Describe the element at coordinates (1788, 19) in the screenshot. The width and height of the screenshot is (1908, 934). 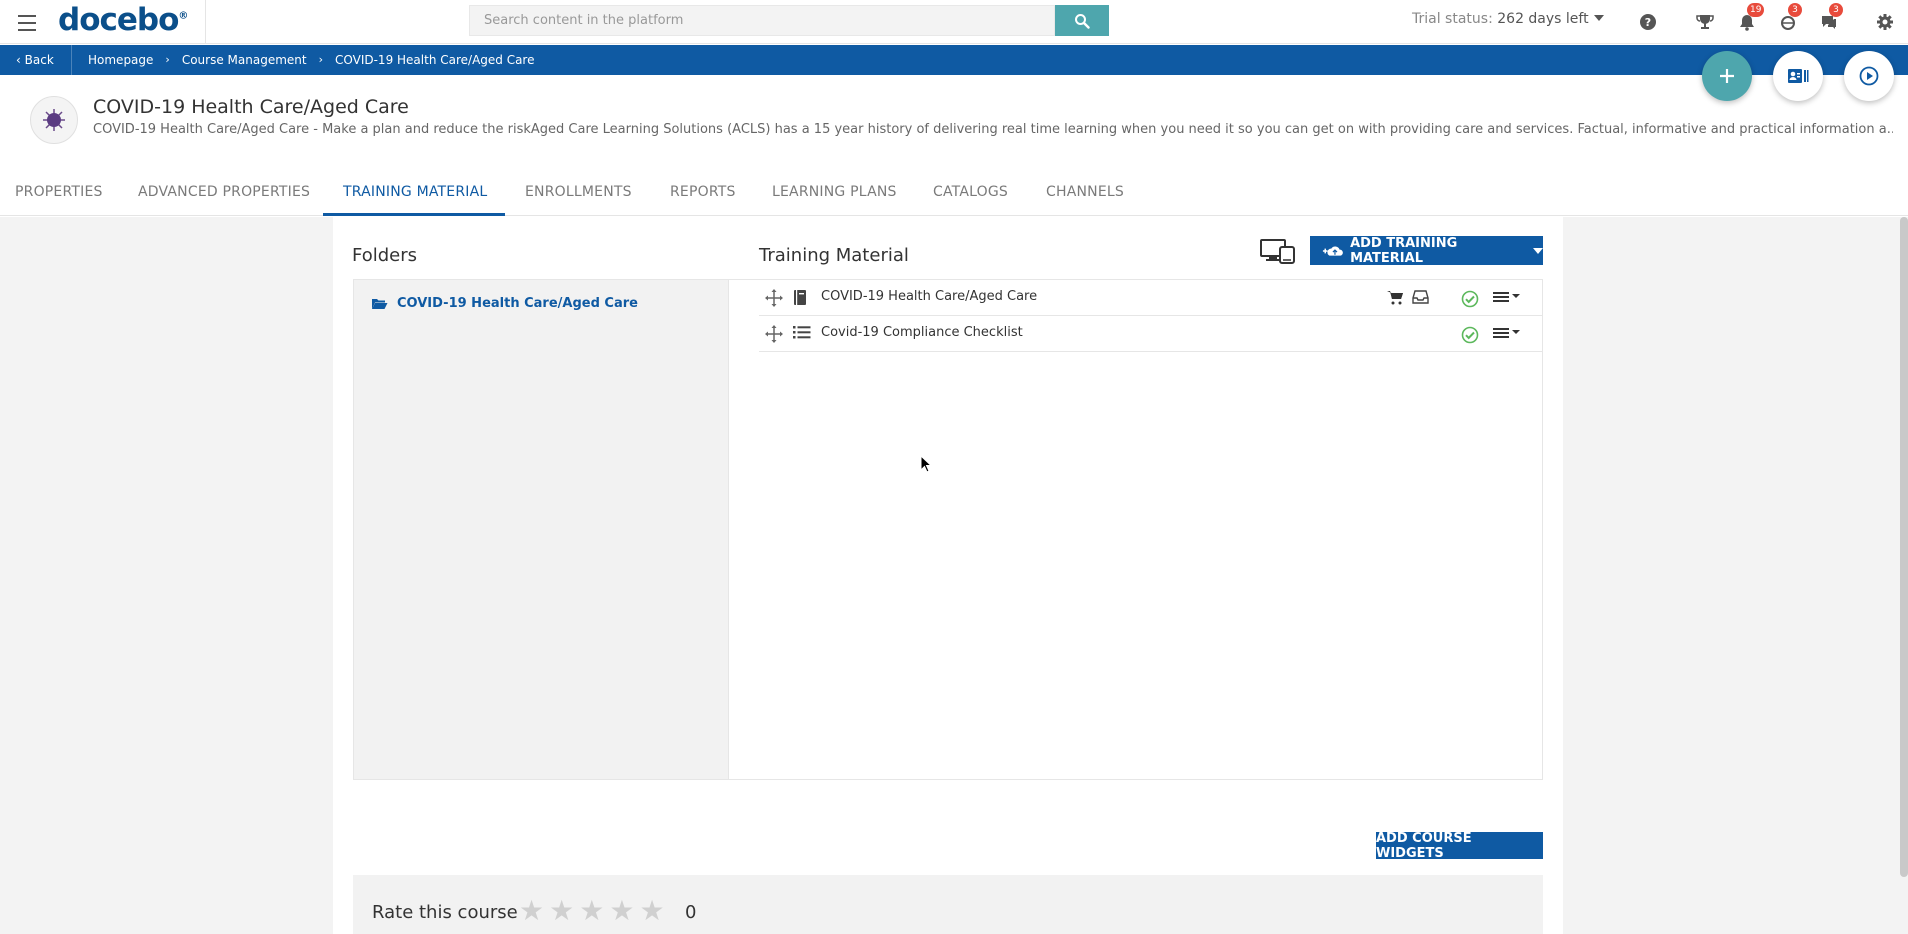
I see `gamification-icon: 3` at that location.